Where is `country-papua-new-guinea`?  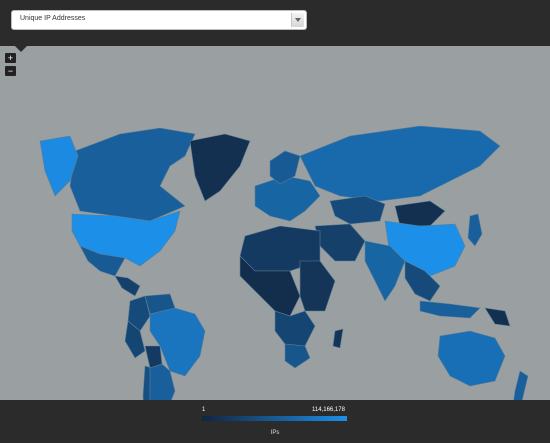 country-papua-new-guinea is located at coordinates (497, 317).